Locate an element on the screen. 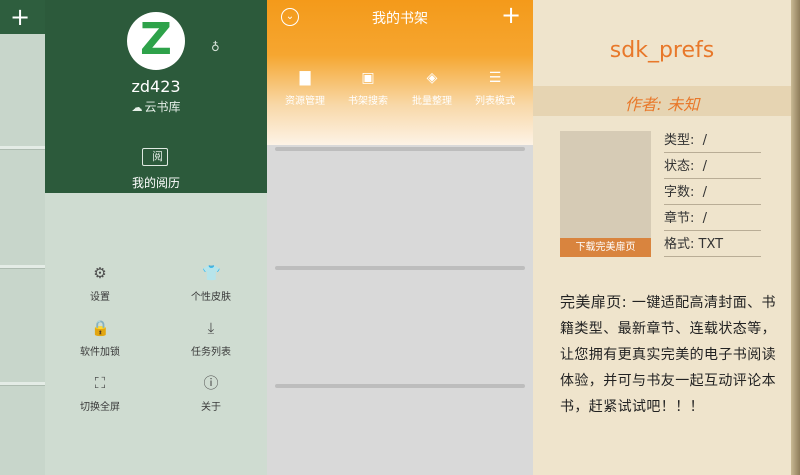  reading-history-label: 我的阅历 is located at coordinates (156, 182).